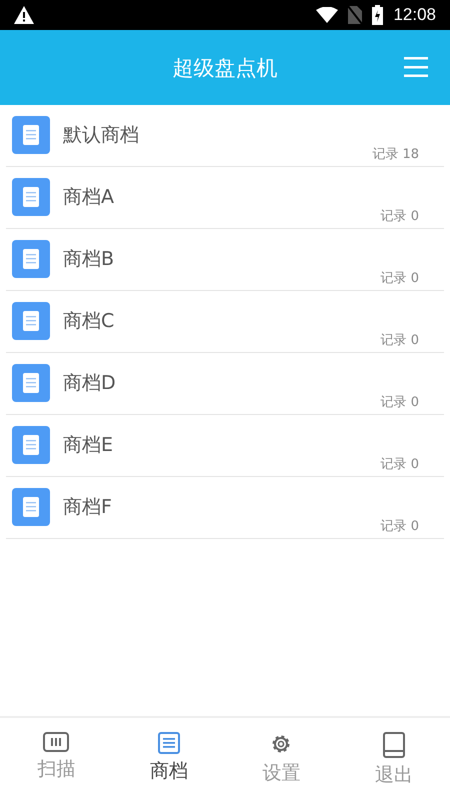 The image size is (450, 800). I want to click on store-item: 商档D 记录 0, so click(225, 384).